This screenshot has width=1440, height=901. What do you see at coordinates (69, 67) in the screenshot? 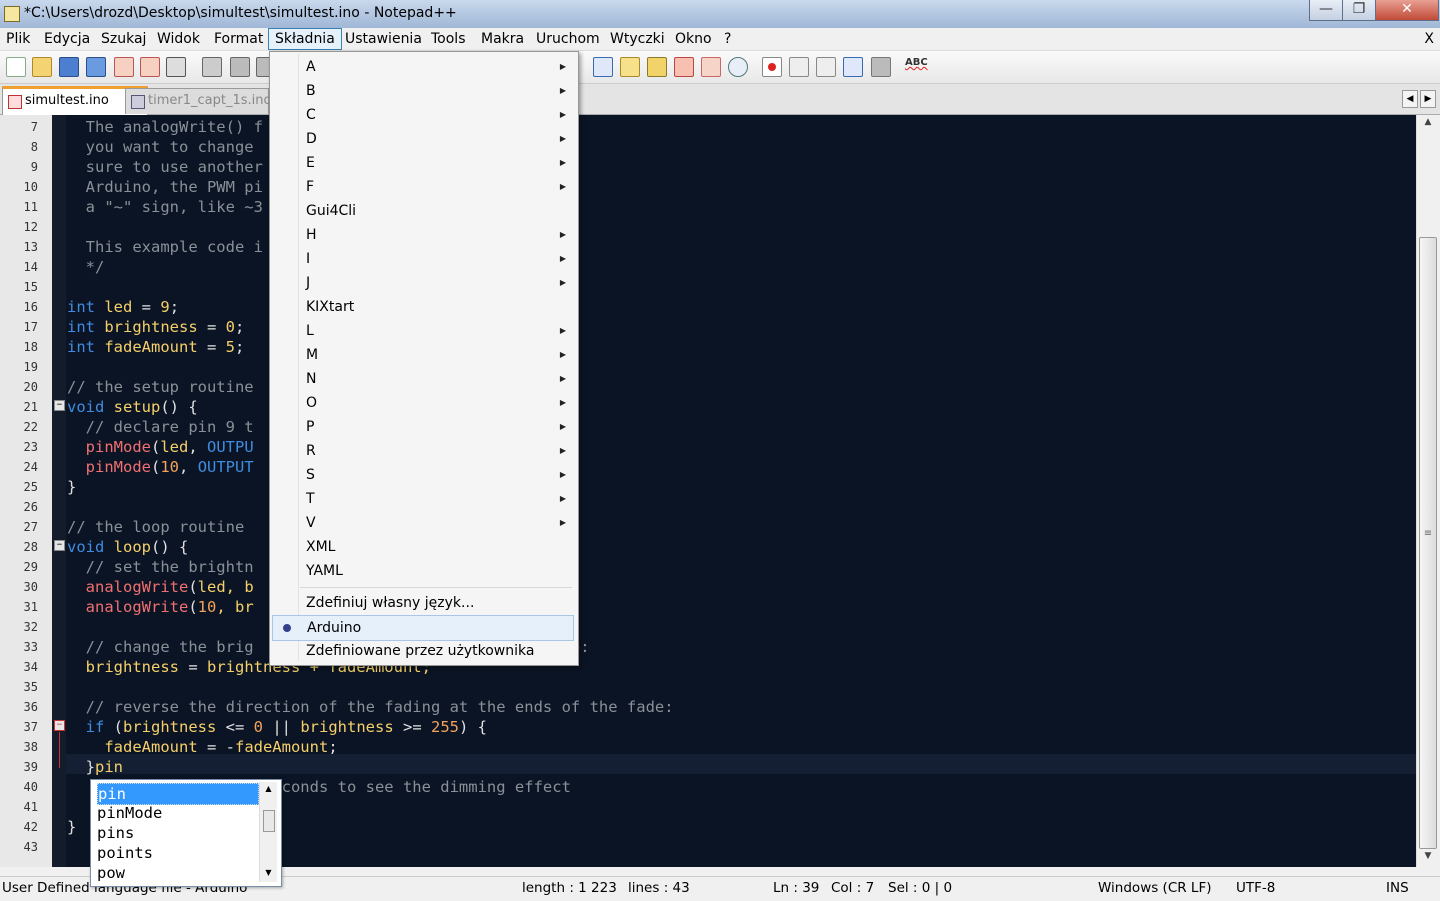
I see `save-icon` at bounding box center [69, 67].